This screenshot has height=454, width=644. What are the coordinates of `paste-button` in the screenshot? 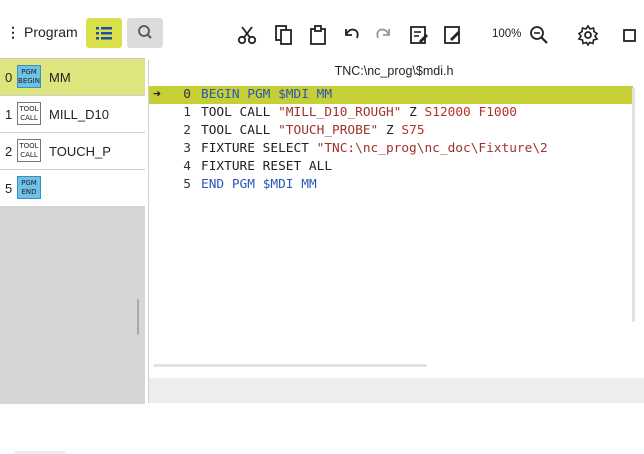 It's located at (318, 37).